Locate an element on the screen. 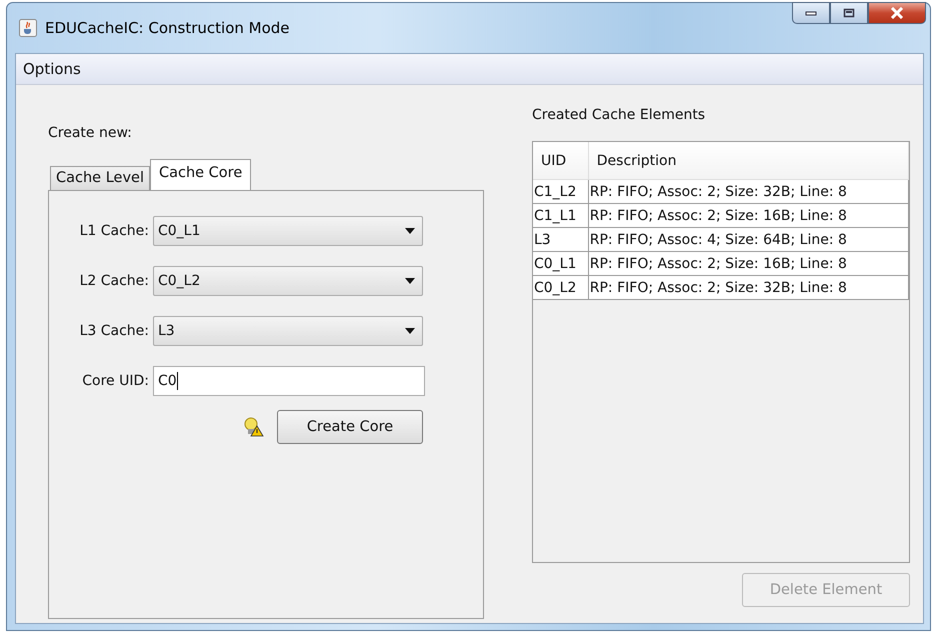 Image resolution: width=935 pixels, height=633 pixels. field-label: L3 Cache: is located at coordinates (113, 331).